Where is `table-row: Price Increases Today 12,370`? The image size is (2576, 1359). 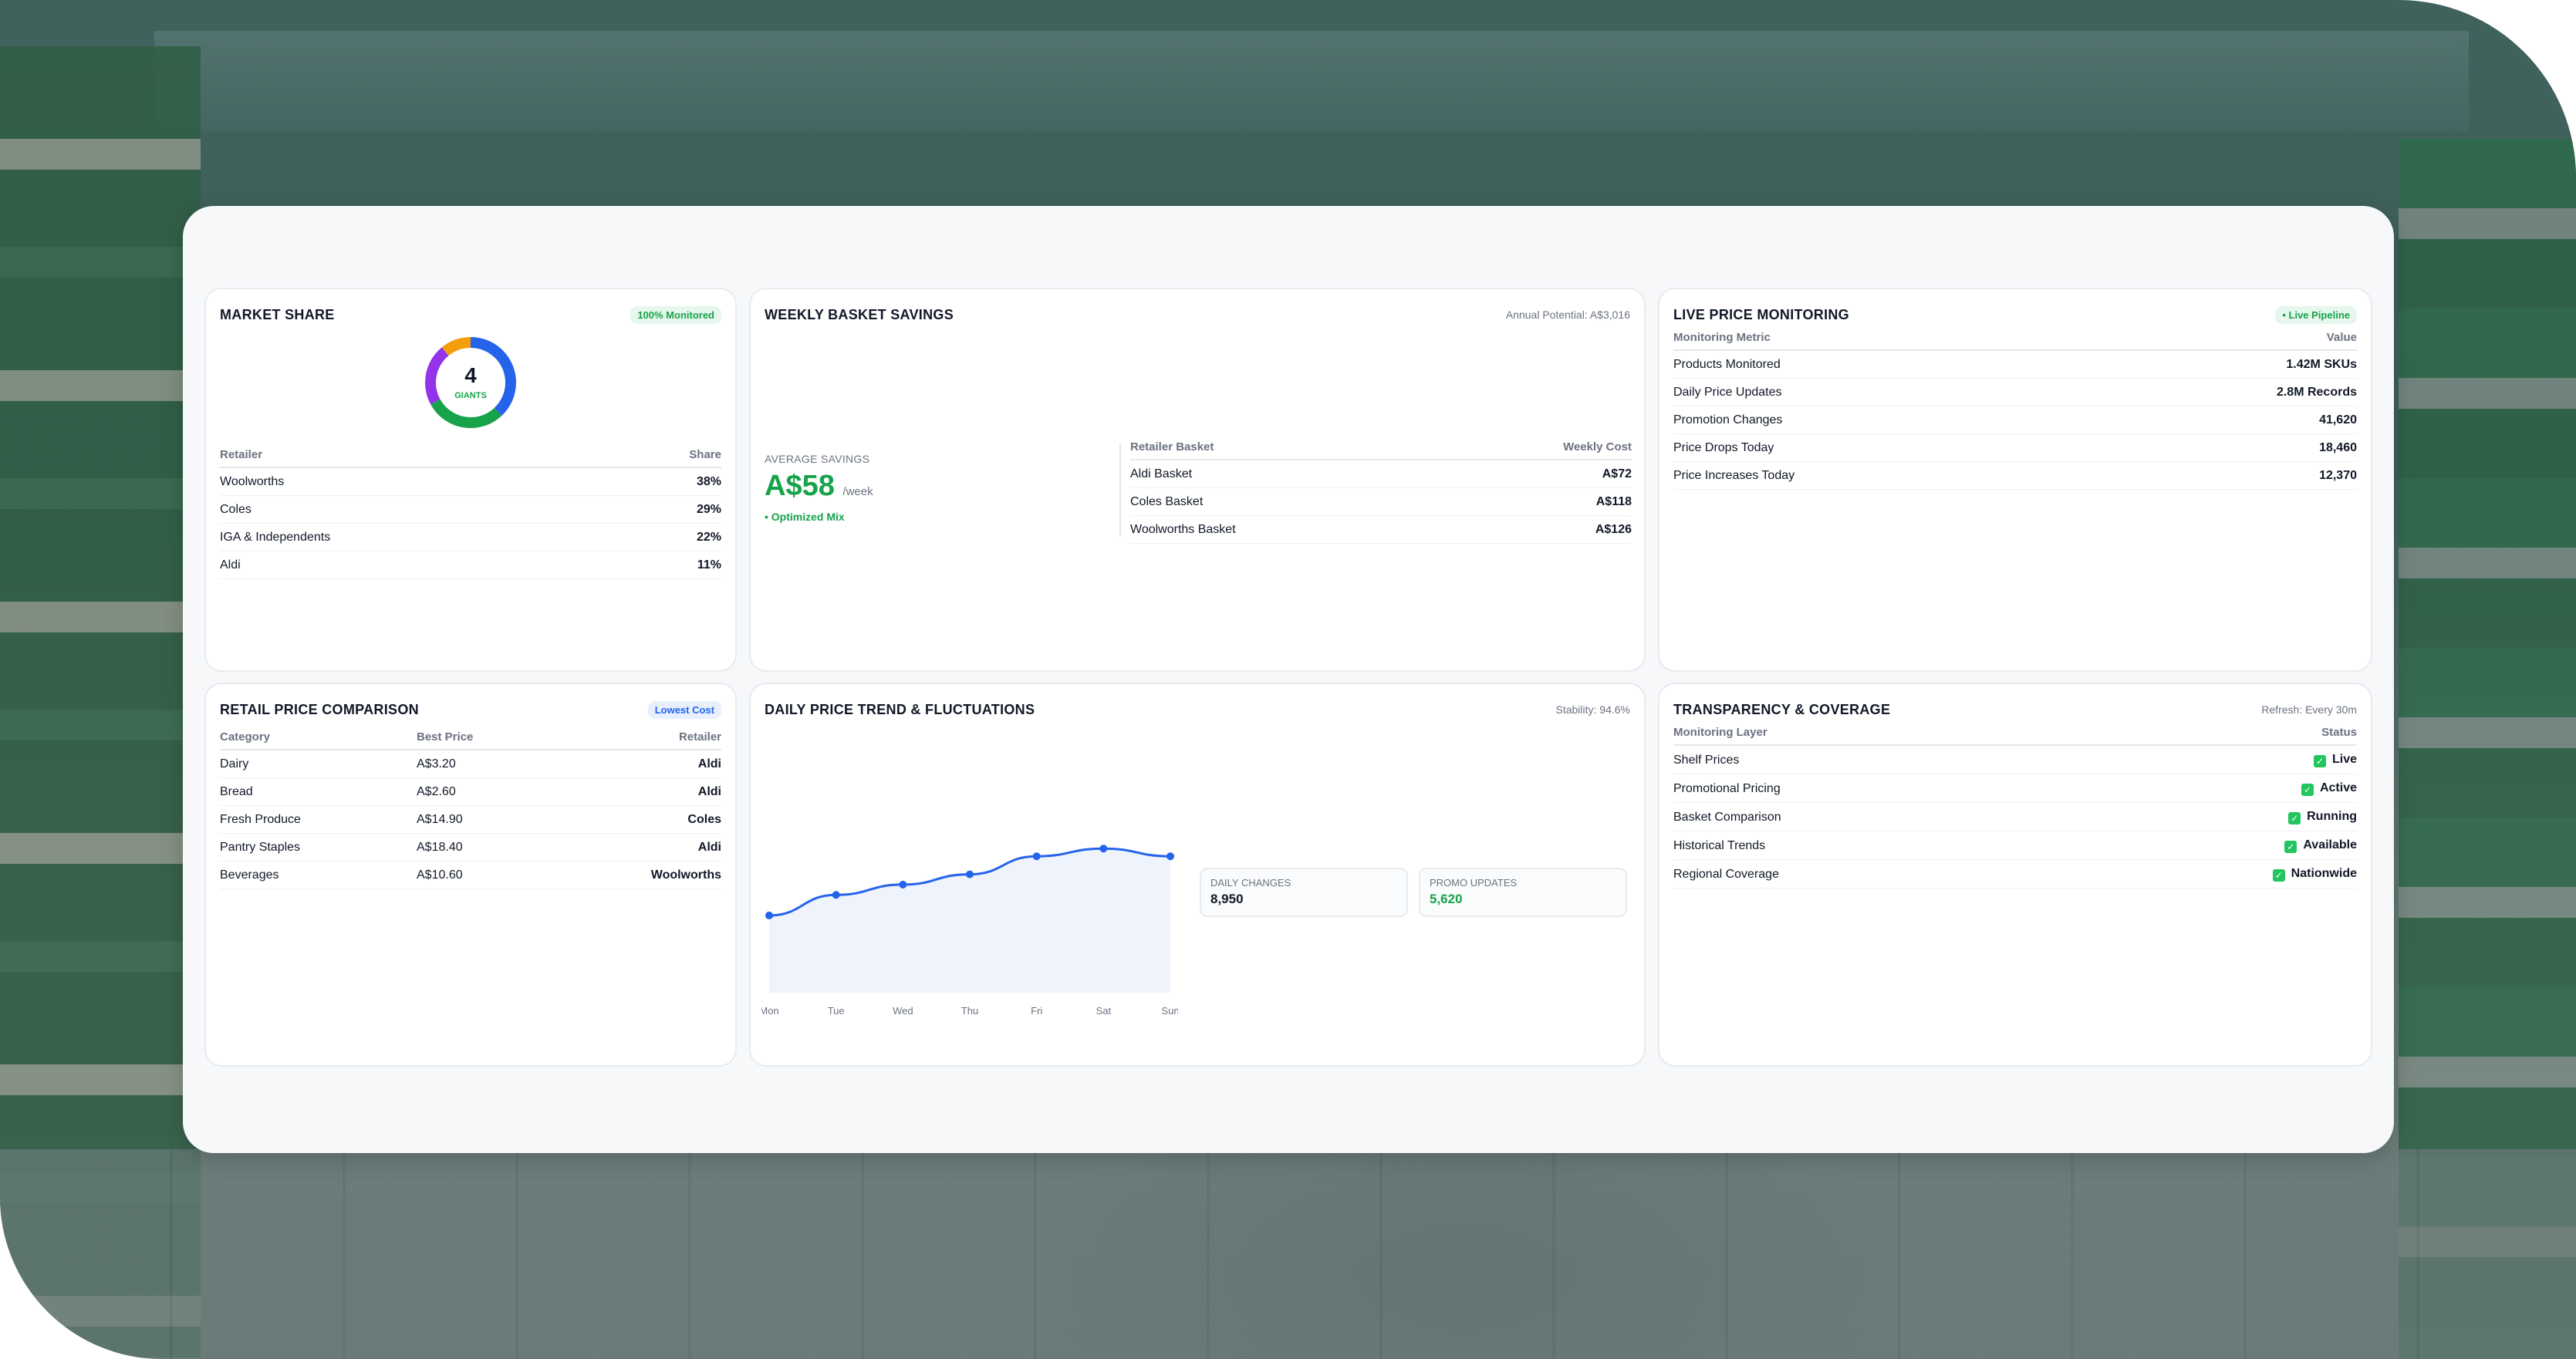 table-row: Price Increases Today 12,370 is located at coordinates (2015, 476).